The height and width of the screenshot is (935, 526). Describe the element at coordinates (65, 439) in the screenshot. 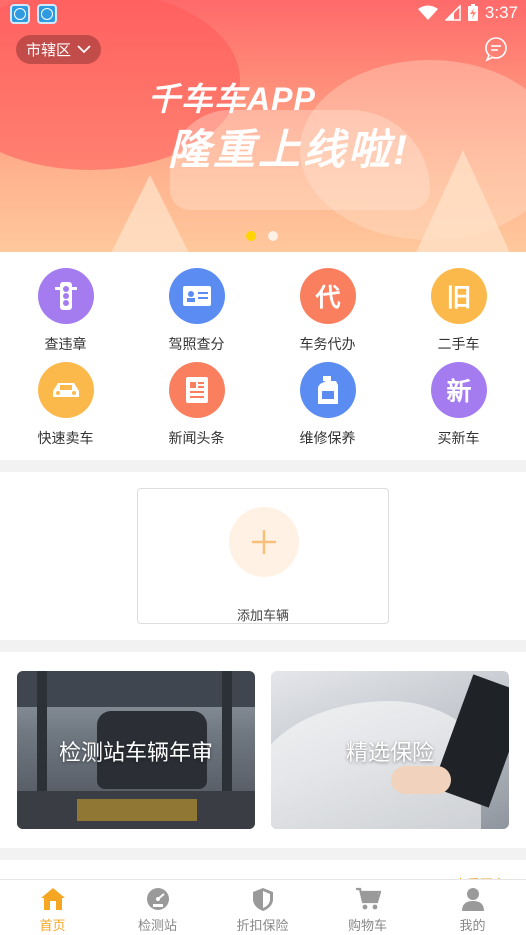

I see `menu-item-label: 快速卖车` at that location.